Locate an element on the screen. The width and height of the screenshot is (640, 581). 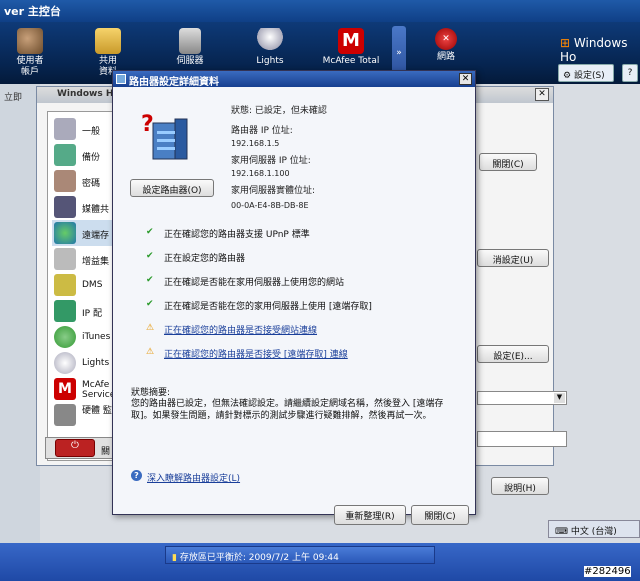
refresh-button-label: 重新整理(R) is located at coordinates (370, 517).